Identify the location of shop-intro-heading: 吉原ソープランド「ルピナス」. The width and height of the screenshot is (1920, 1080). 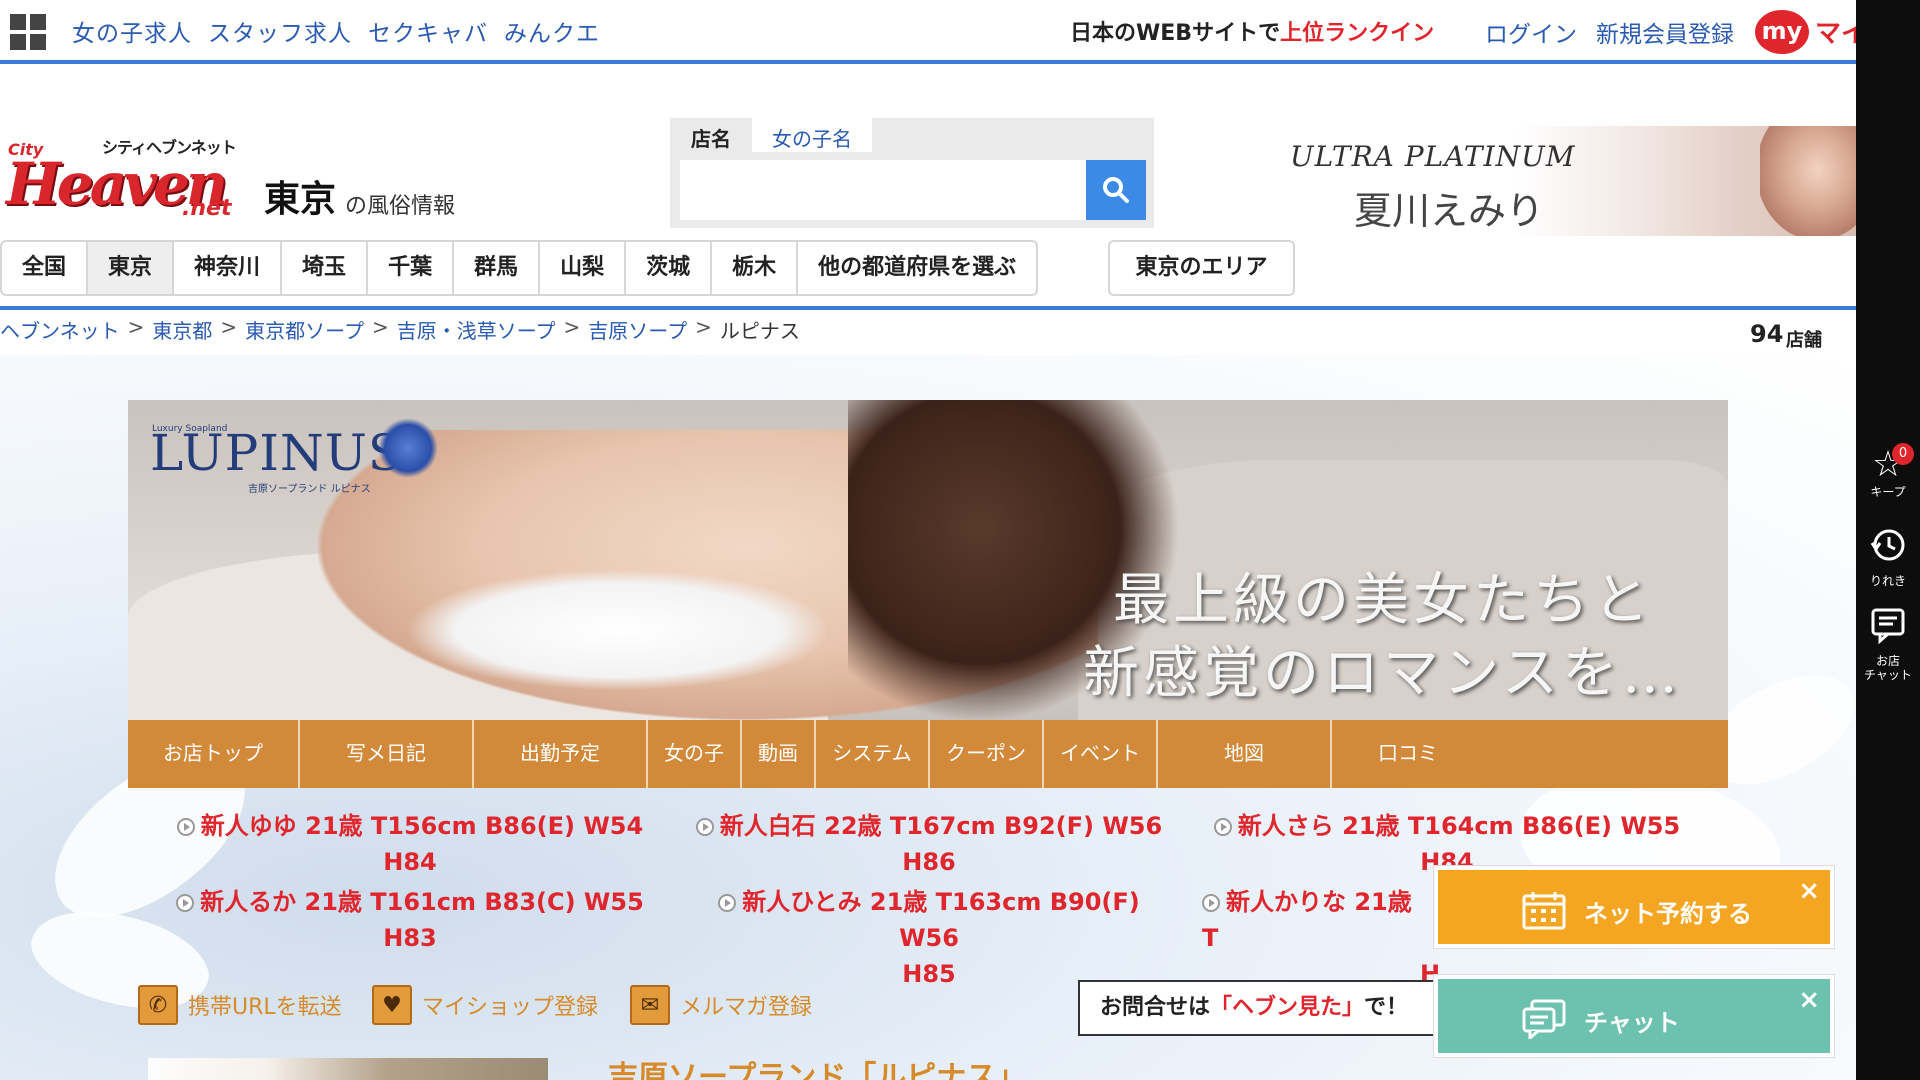
(817, 1070).